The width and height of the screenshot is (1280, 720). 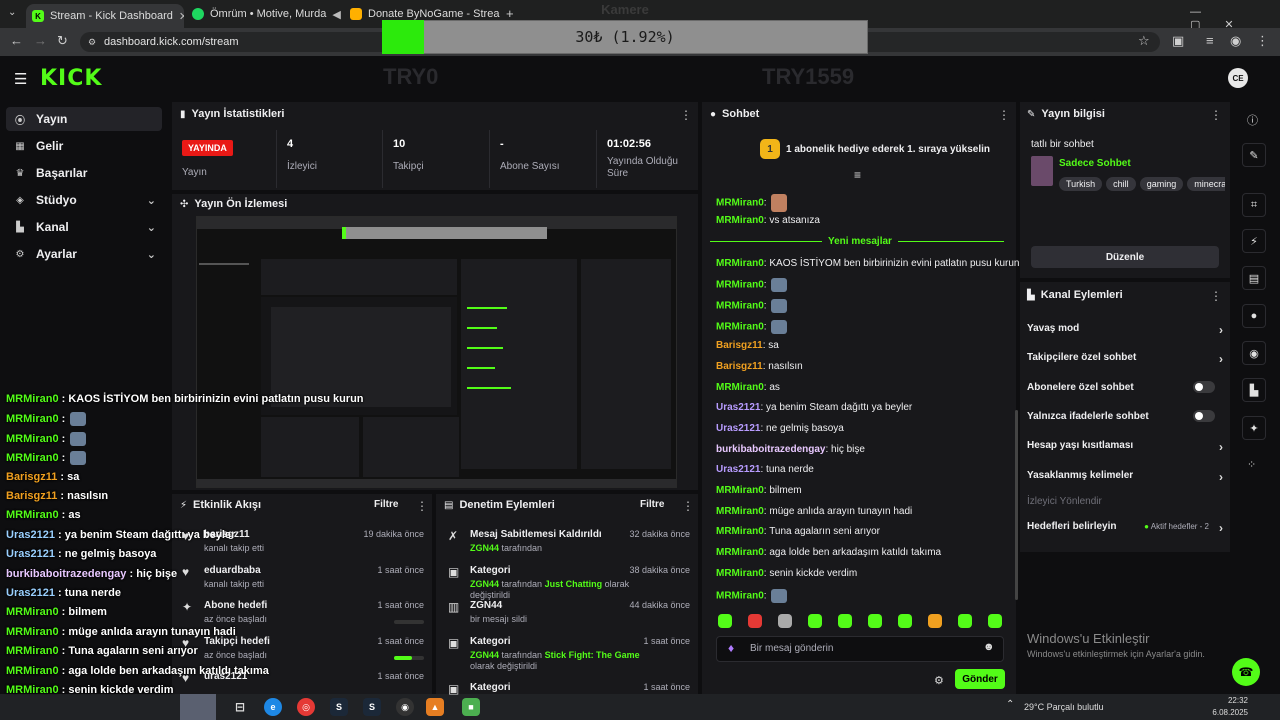 What do you see at coordinates (1125, 330) in the screenshot?
I see `channel-action-row: Yavaş mod ›` at bounding box center [1125, 330].